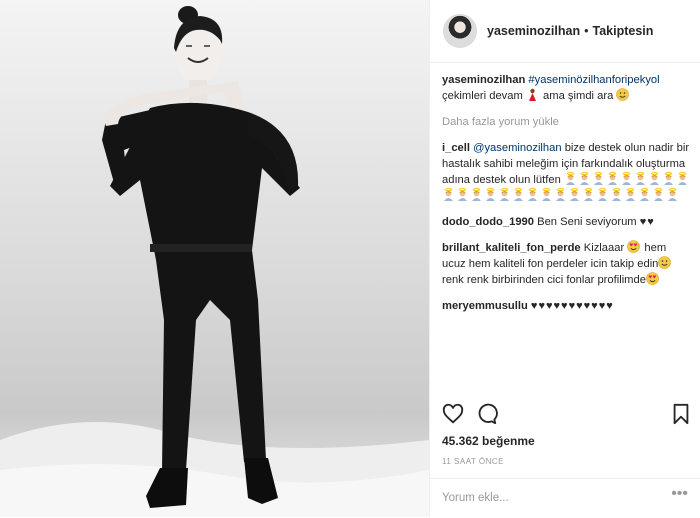 The width and height of the screenshot is (700, 518). I want to click on comment-username: meryemmusullu, so click(485, 306).